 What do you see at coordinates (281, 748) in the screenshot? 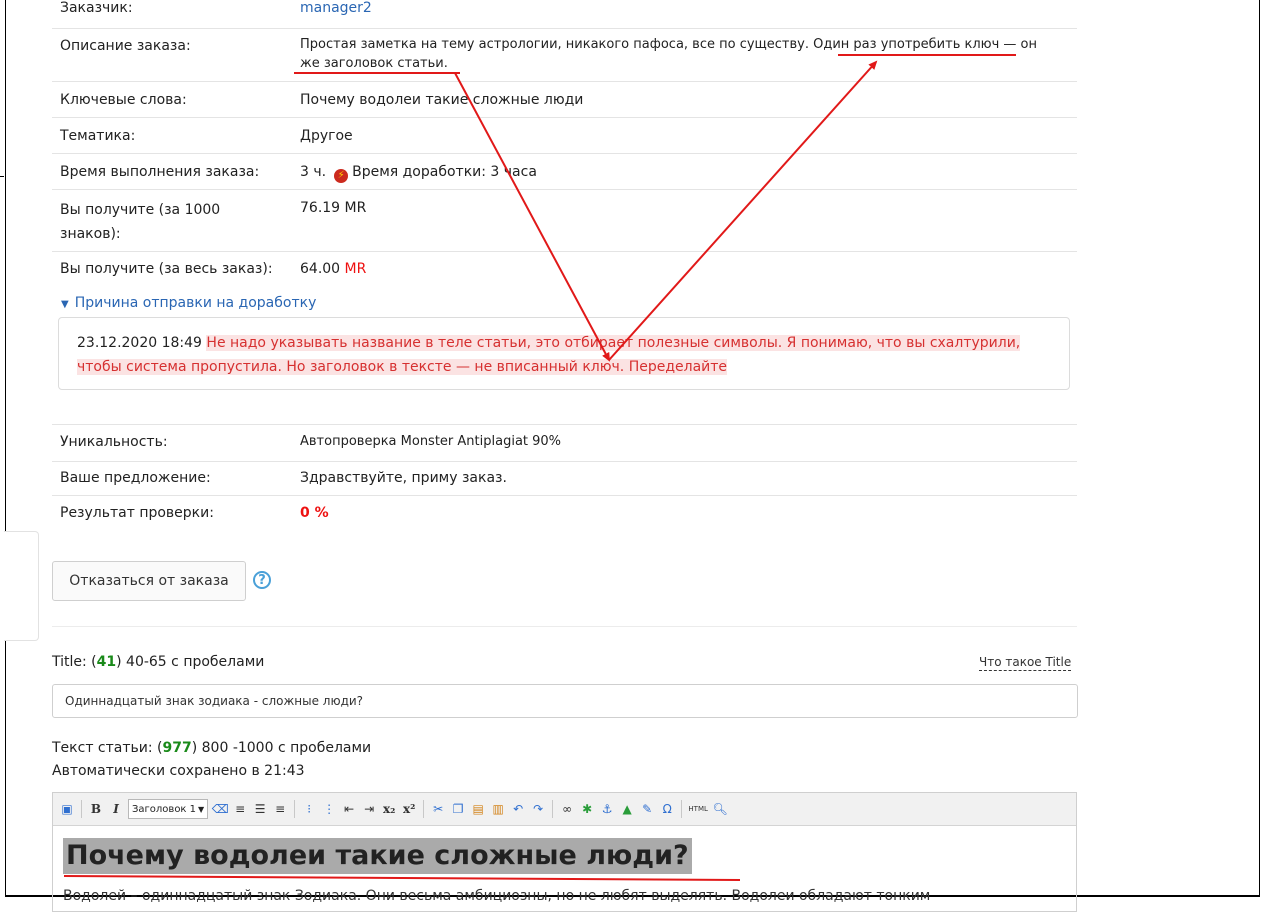
I see `text-label-suffix: ) 800 -1000 с пробелами` at bounding box center [281, 748].